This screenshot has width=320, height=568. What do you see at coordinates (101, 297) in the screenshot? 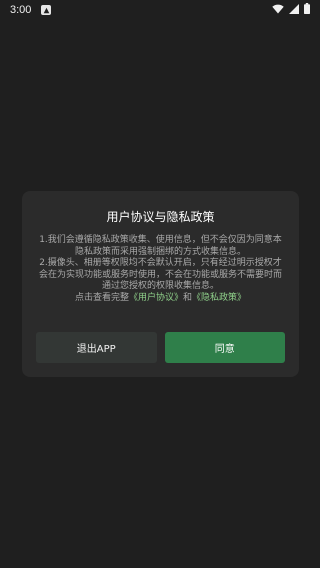
I see `link-prefix: 点击查看完整` at bounding box center [101, 297].